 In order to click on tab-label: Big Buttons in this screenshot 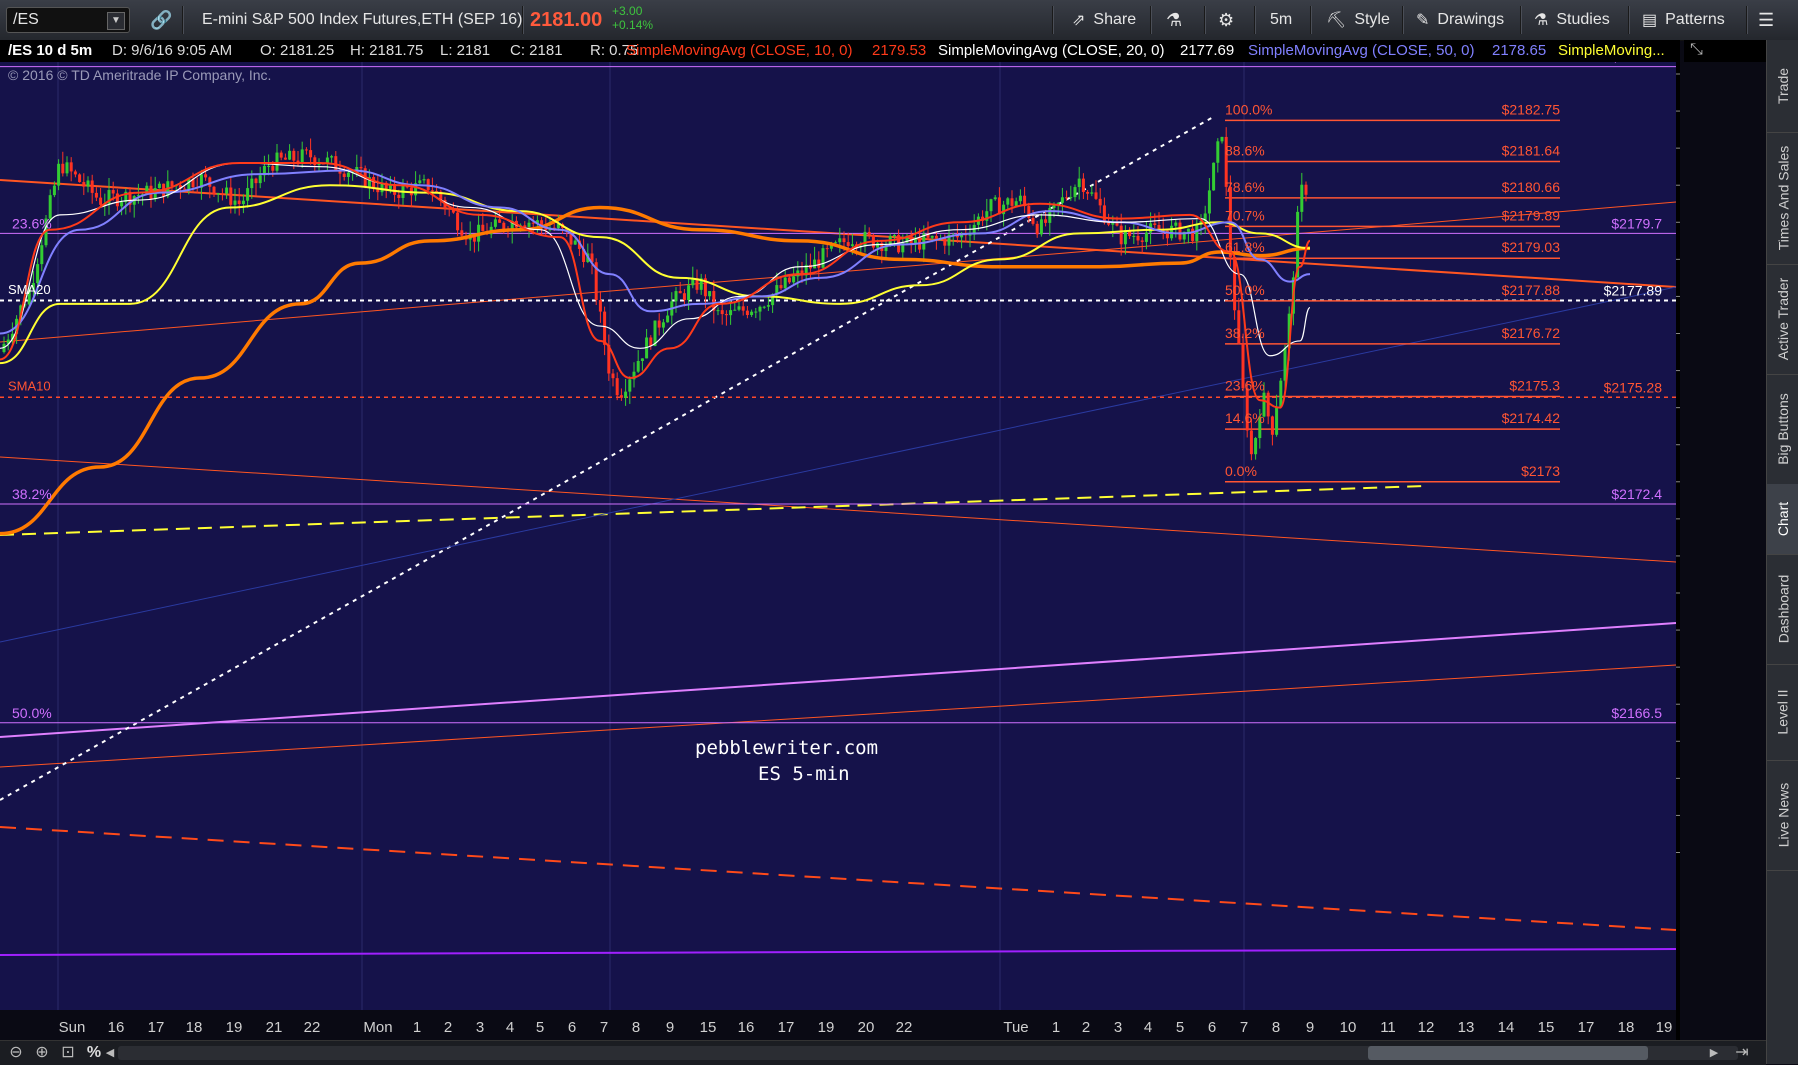, I will do `click(1783, 429)`.